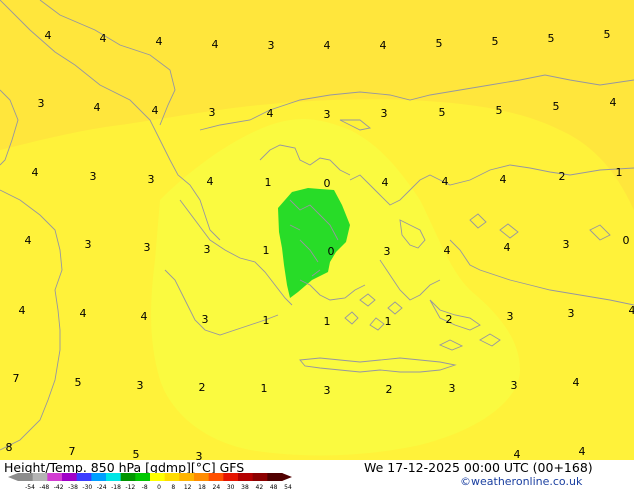  Describe the element at coordinates (102, 487) in the screenshot. I see `colorbar-tick-label: -24` at that location.